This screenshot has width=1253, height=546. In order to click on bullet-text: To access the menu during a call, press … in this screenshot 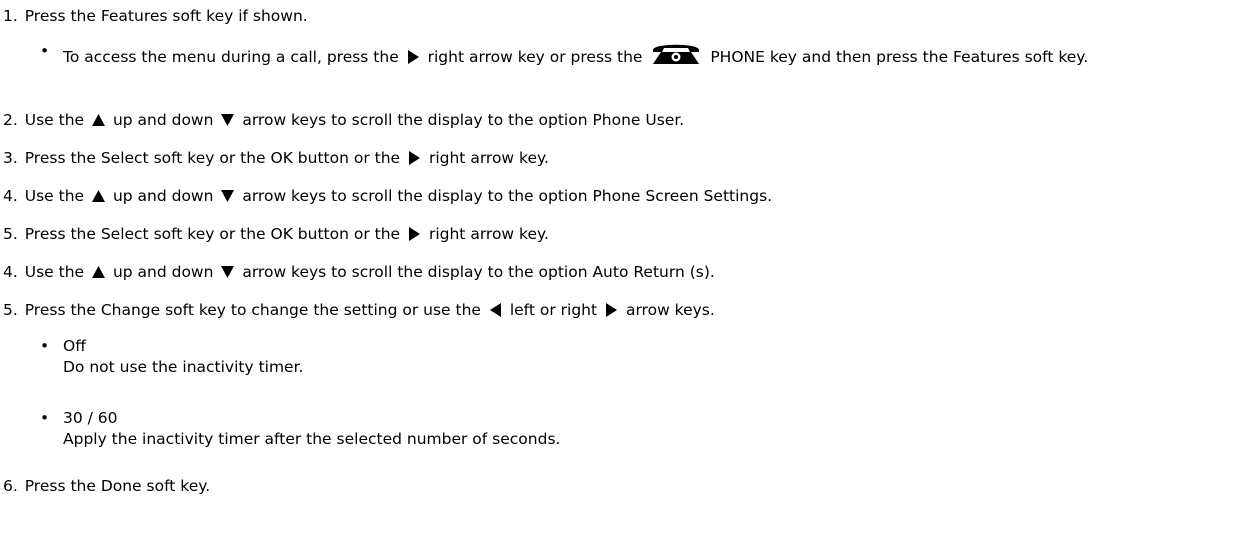, I will do `click(231, 57)`.